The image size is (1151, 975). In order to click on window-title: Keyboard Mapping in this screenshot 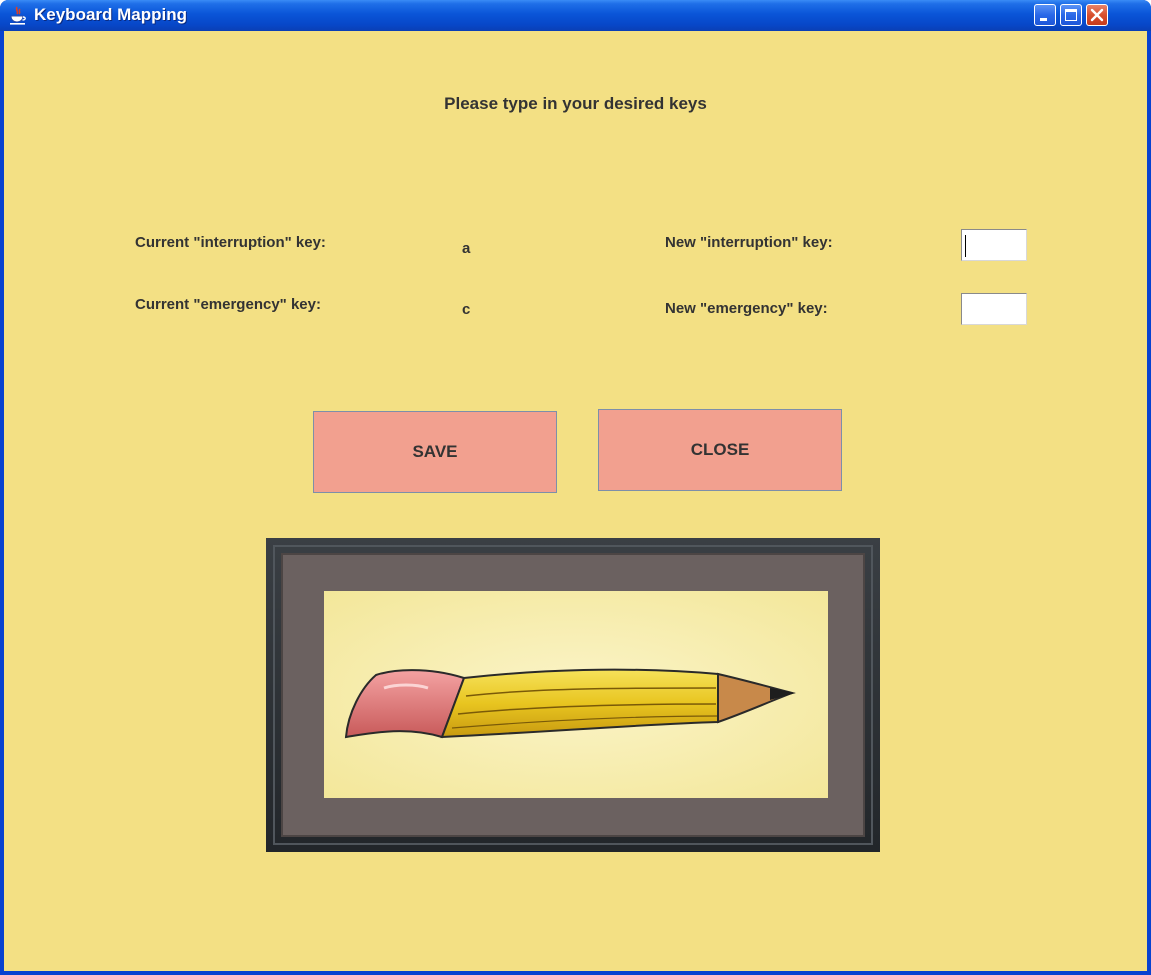, I will do `click(111, 14)`.